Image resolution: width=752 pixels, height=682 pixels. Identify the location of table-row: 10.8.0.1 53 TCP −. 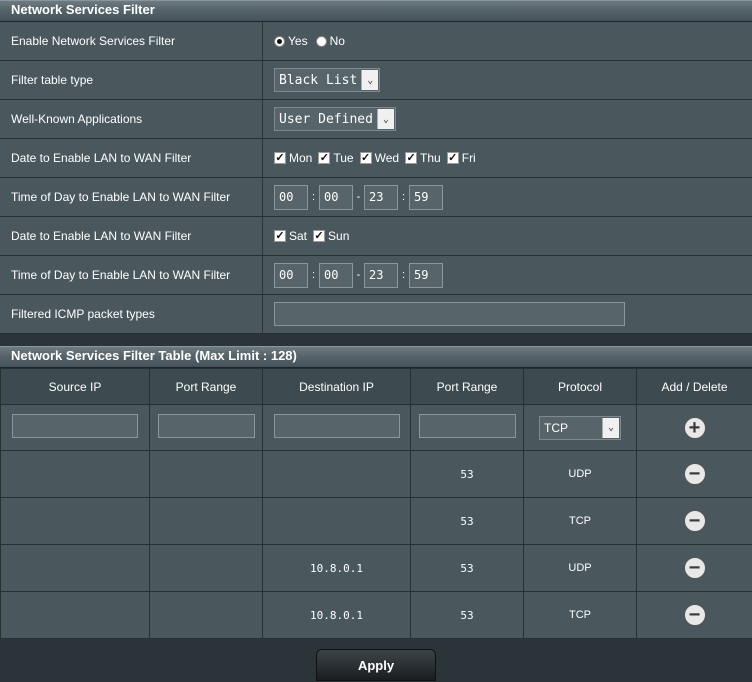
(376, 615).